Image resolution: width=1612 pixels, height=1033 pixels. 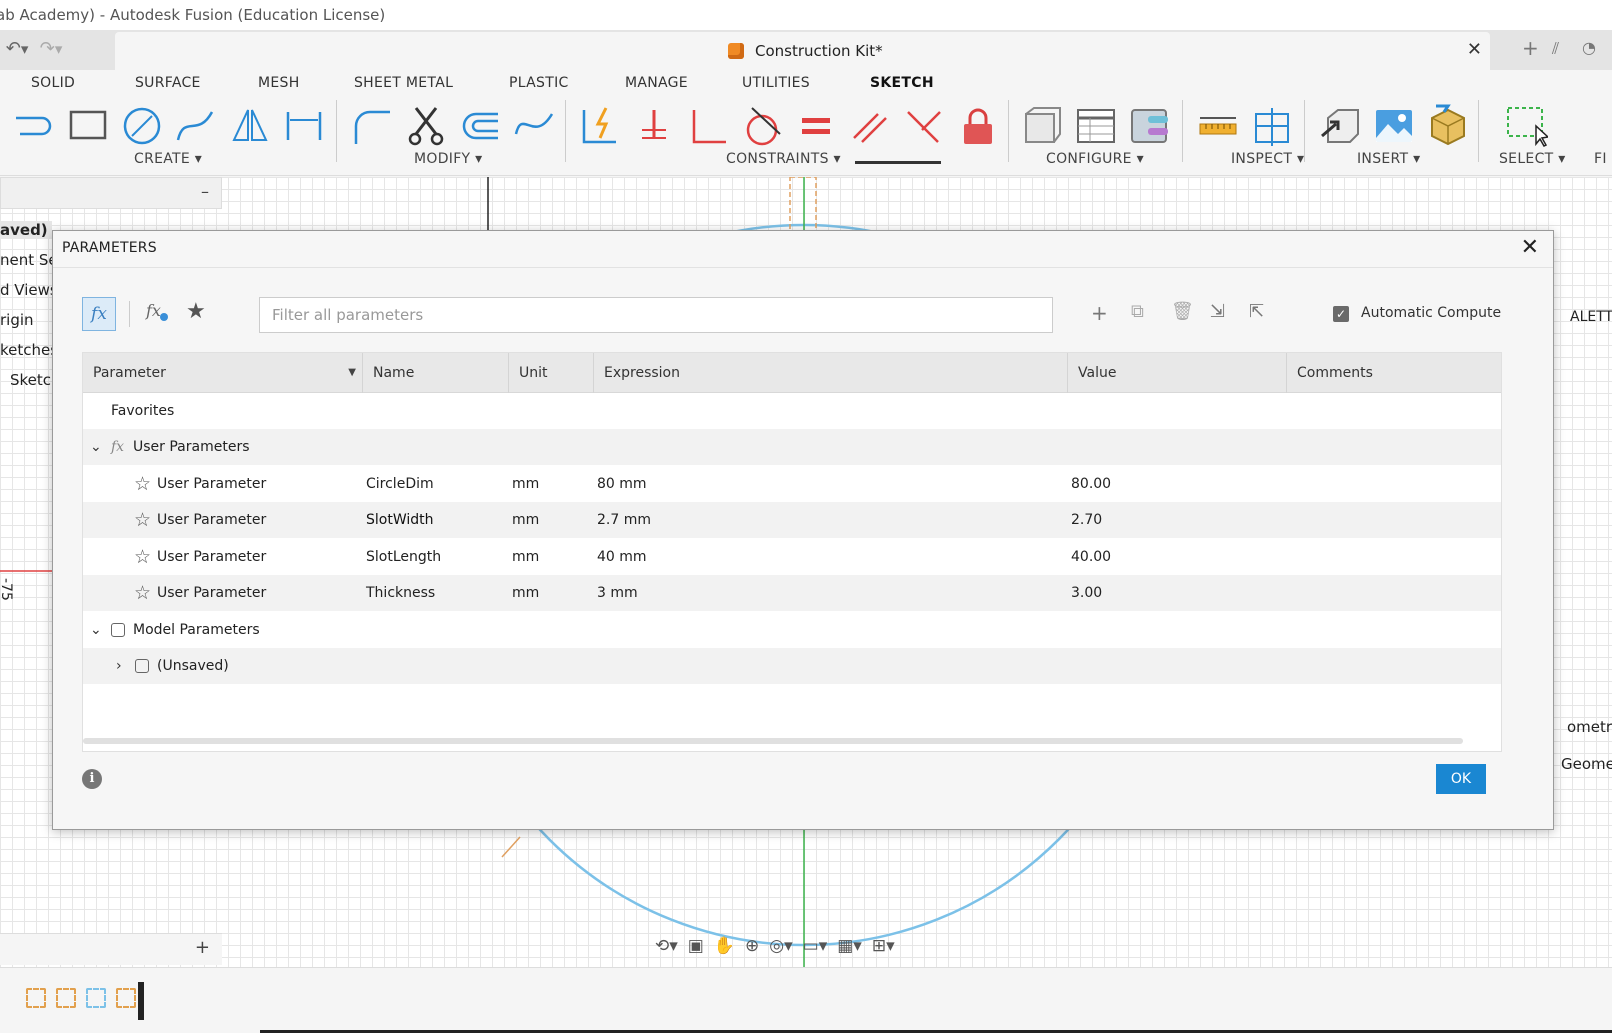 What do you see at coordinates (436, 373) in the screenshot?
I see `column-header-name: Name` at bounding box center [436, 373].